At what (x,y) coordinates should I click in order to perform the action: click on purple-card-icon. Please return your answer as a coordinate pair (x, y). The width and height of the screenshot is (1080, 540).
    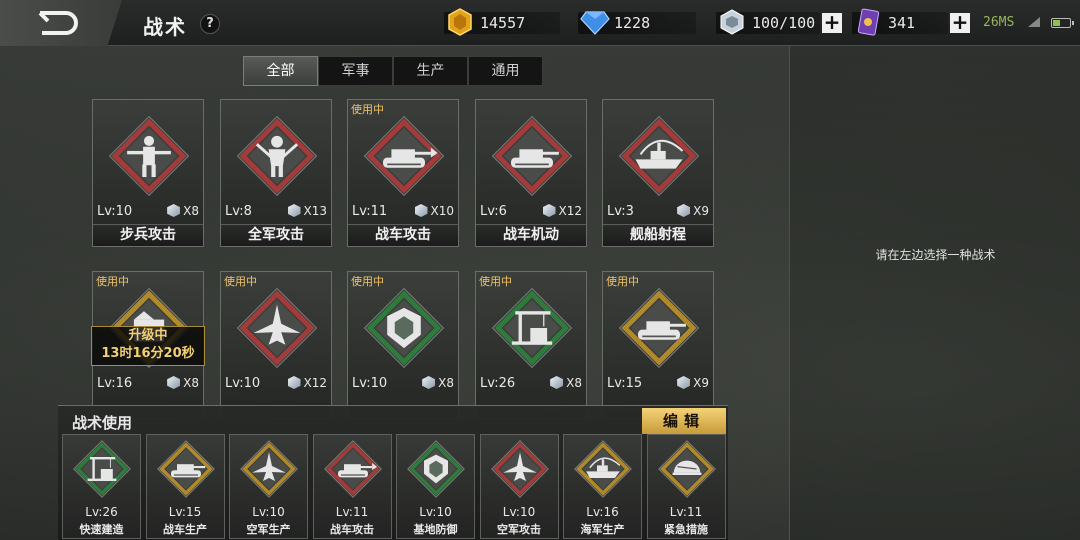
    Looking at the image, I should click on (868, 22).